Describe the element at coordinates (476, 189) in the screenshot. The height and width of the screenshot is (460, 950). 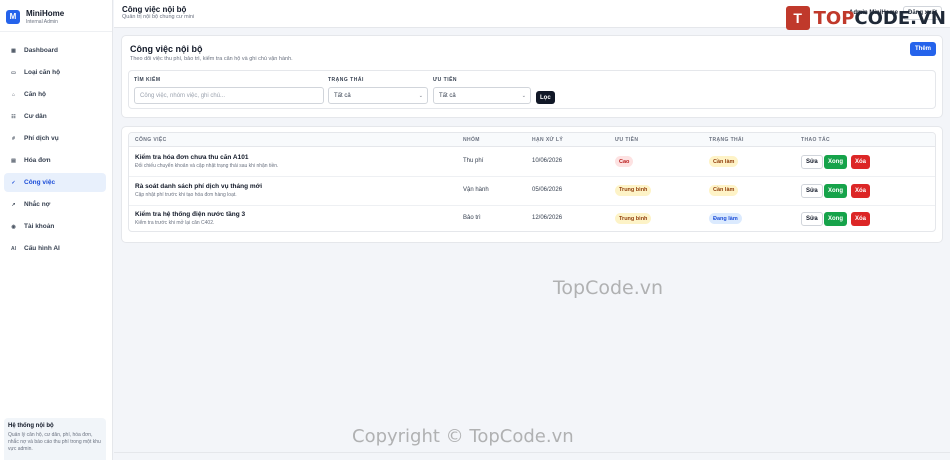
I see `task-group: Vận hành` at that location.